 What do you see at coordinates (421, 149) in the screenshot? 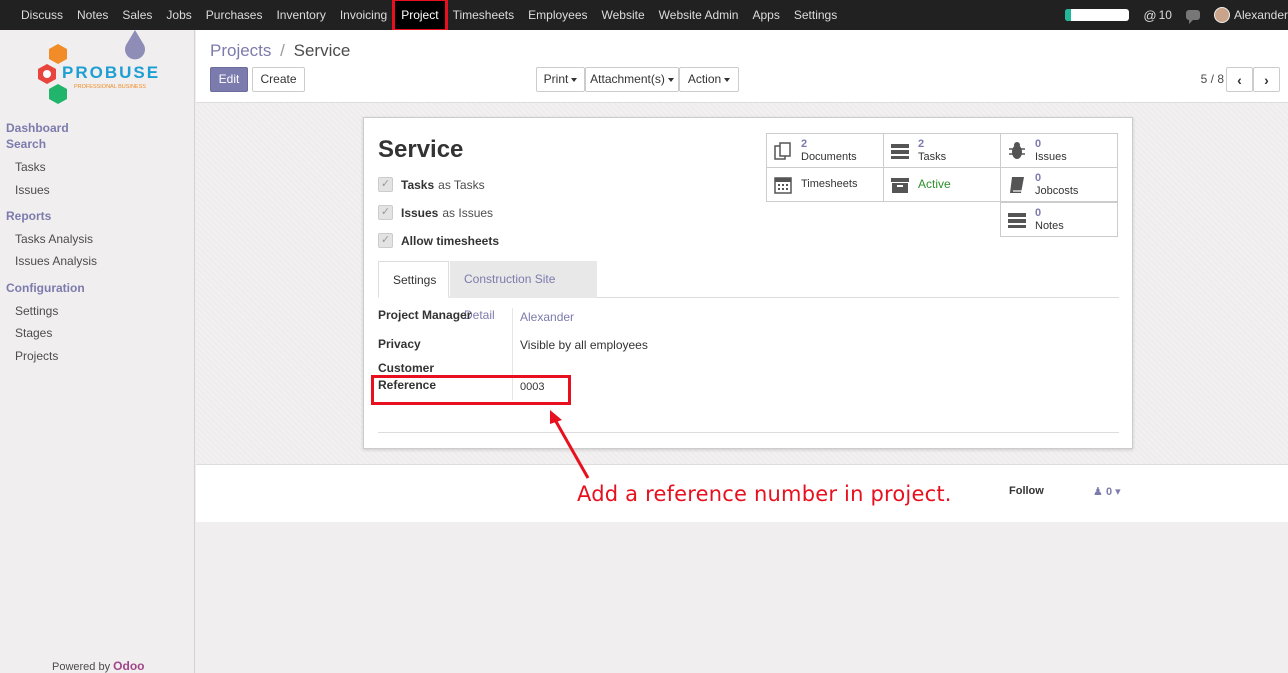
I see `project-title: Service` at bounding box center [421, 149].